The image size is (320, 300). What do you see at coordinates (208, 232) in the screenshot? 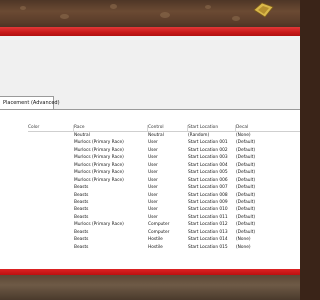
I see `player-start-location: Start Location 013` at bounding box center [208, 232].